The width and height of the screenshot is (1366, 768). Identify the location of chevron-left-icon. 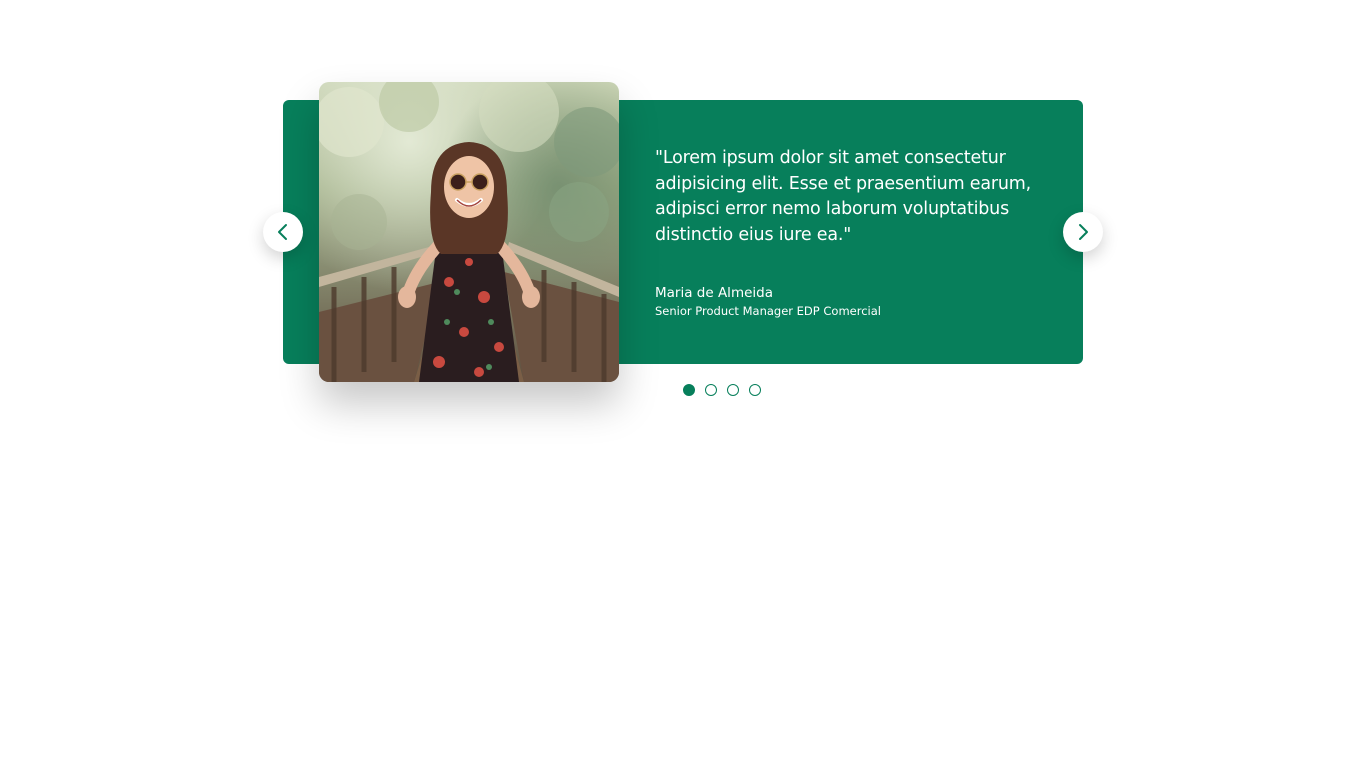
(282, 232).